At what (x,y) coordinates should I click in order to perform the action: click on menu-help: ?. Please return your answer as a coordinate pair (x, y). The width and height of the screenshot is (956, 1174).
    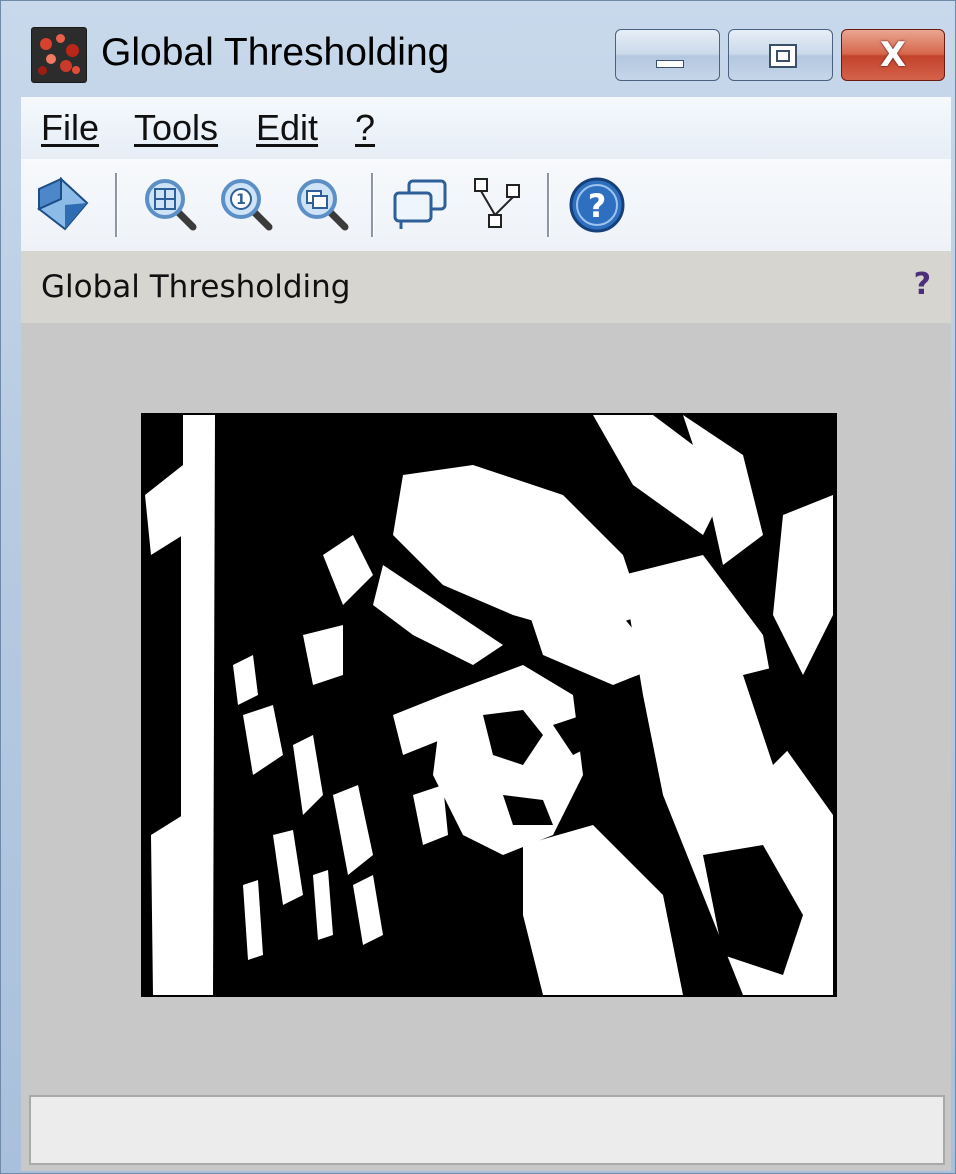
    Looking at the image, I should click on (365, 128).